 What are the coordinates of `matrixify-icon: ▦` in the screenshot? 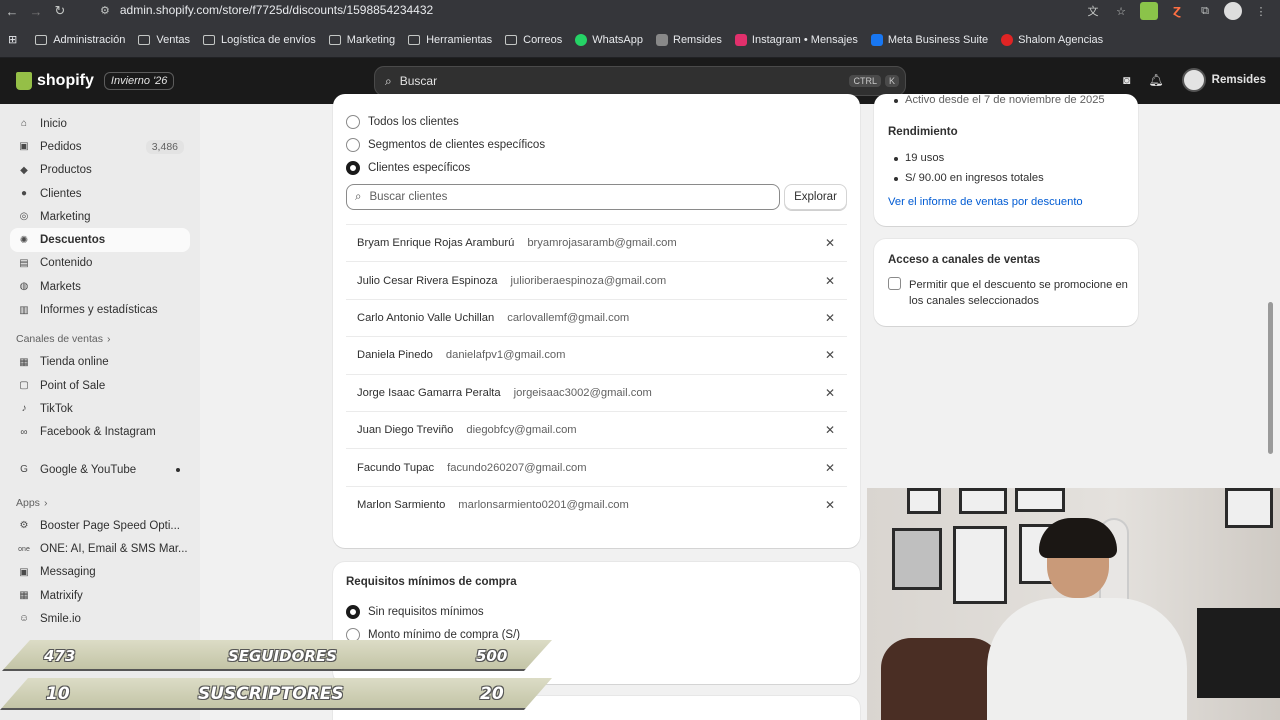 It's located at (24, 596).